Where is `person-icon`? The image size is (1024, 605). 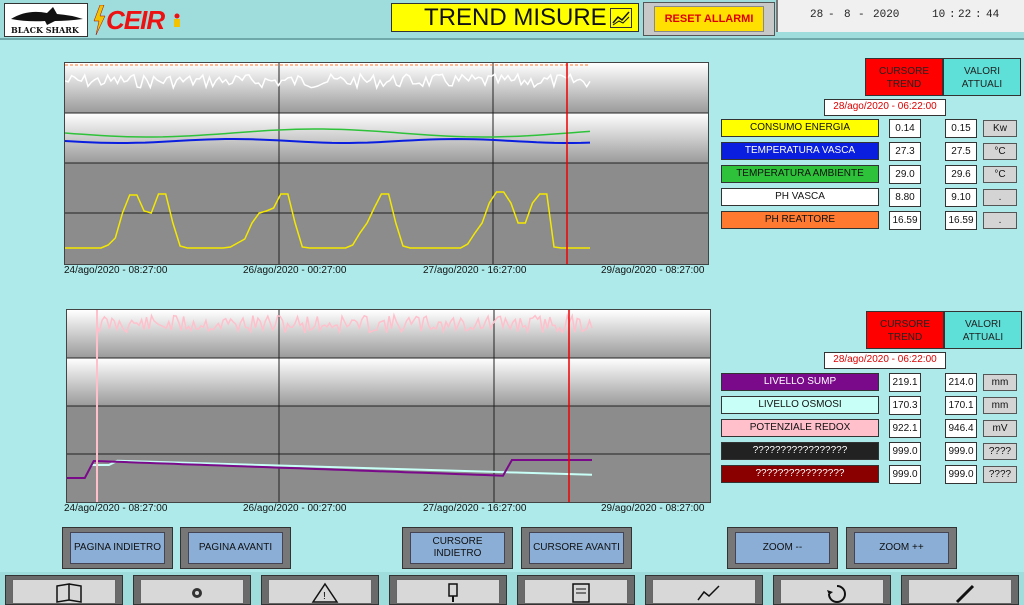 person-icon is located at coordinates (177, 20).